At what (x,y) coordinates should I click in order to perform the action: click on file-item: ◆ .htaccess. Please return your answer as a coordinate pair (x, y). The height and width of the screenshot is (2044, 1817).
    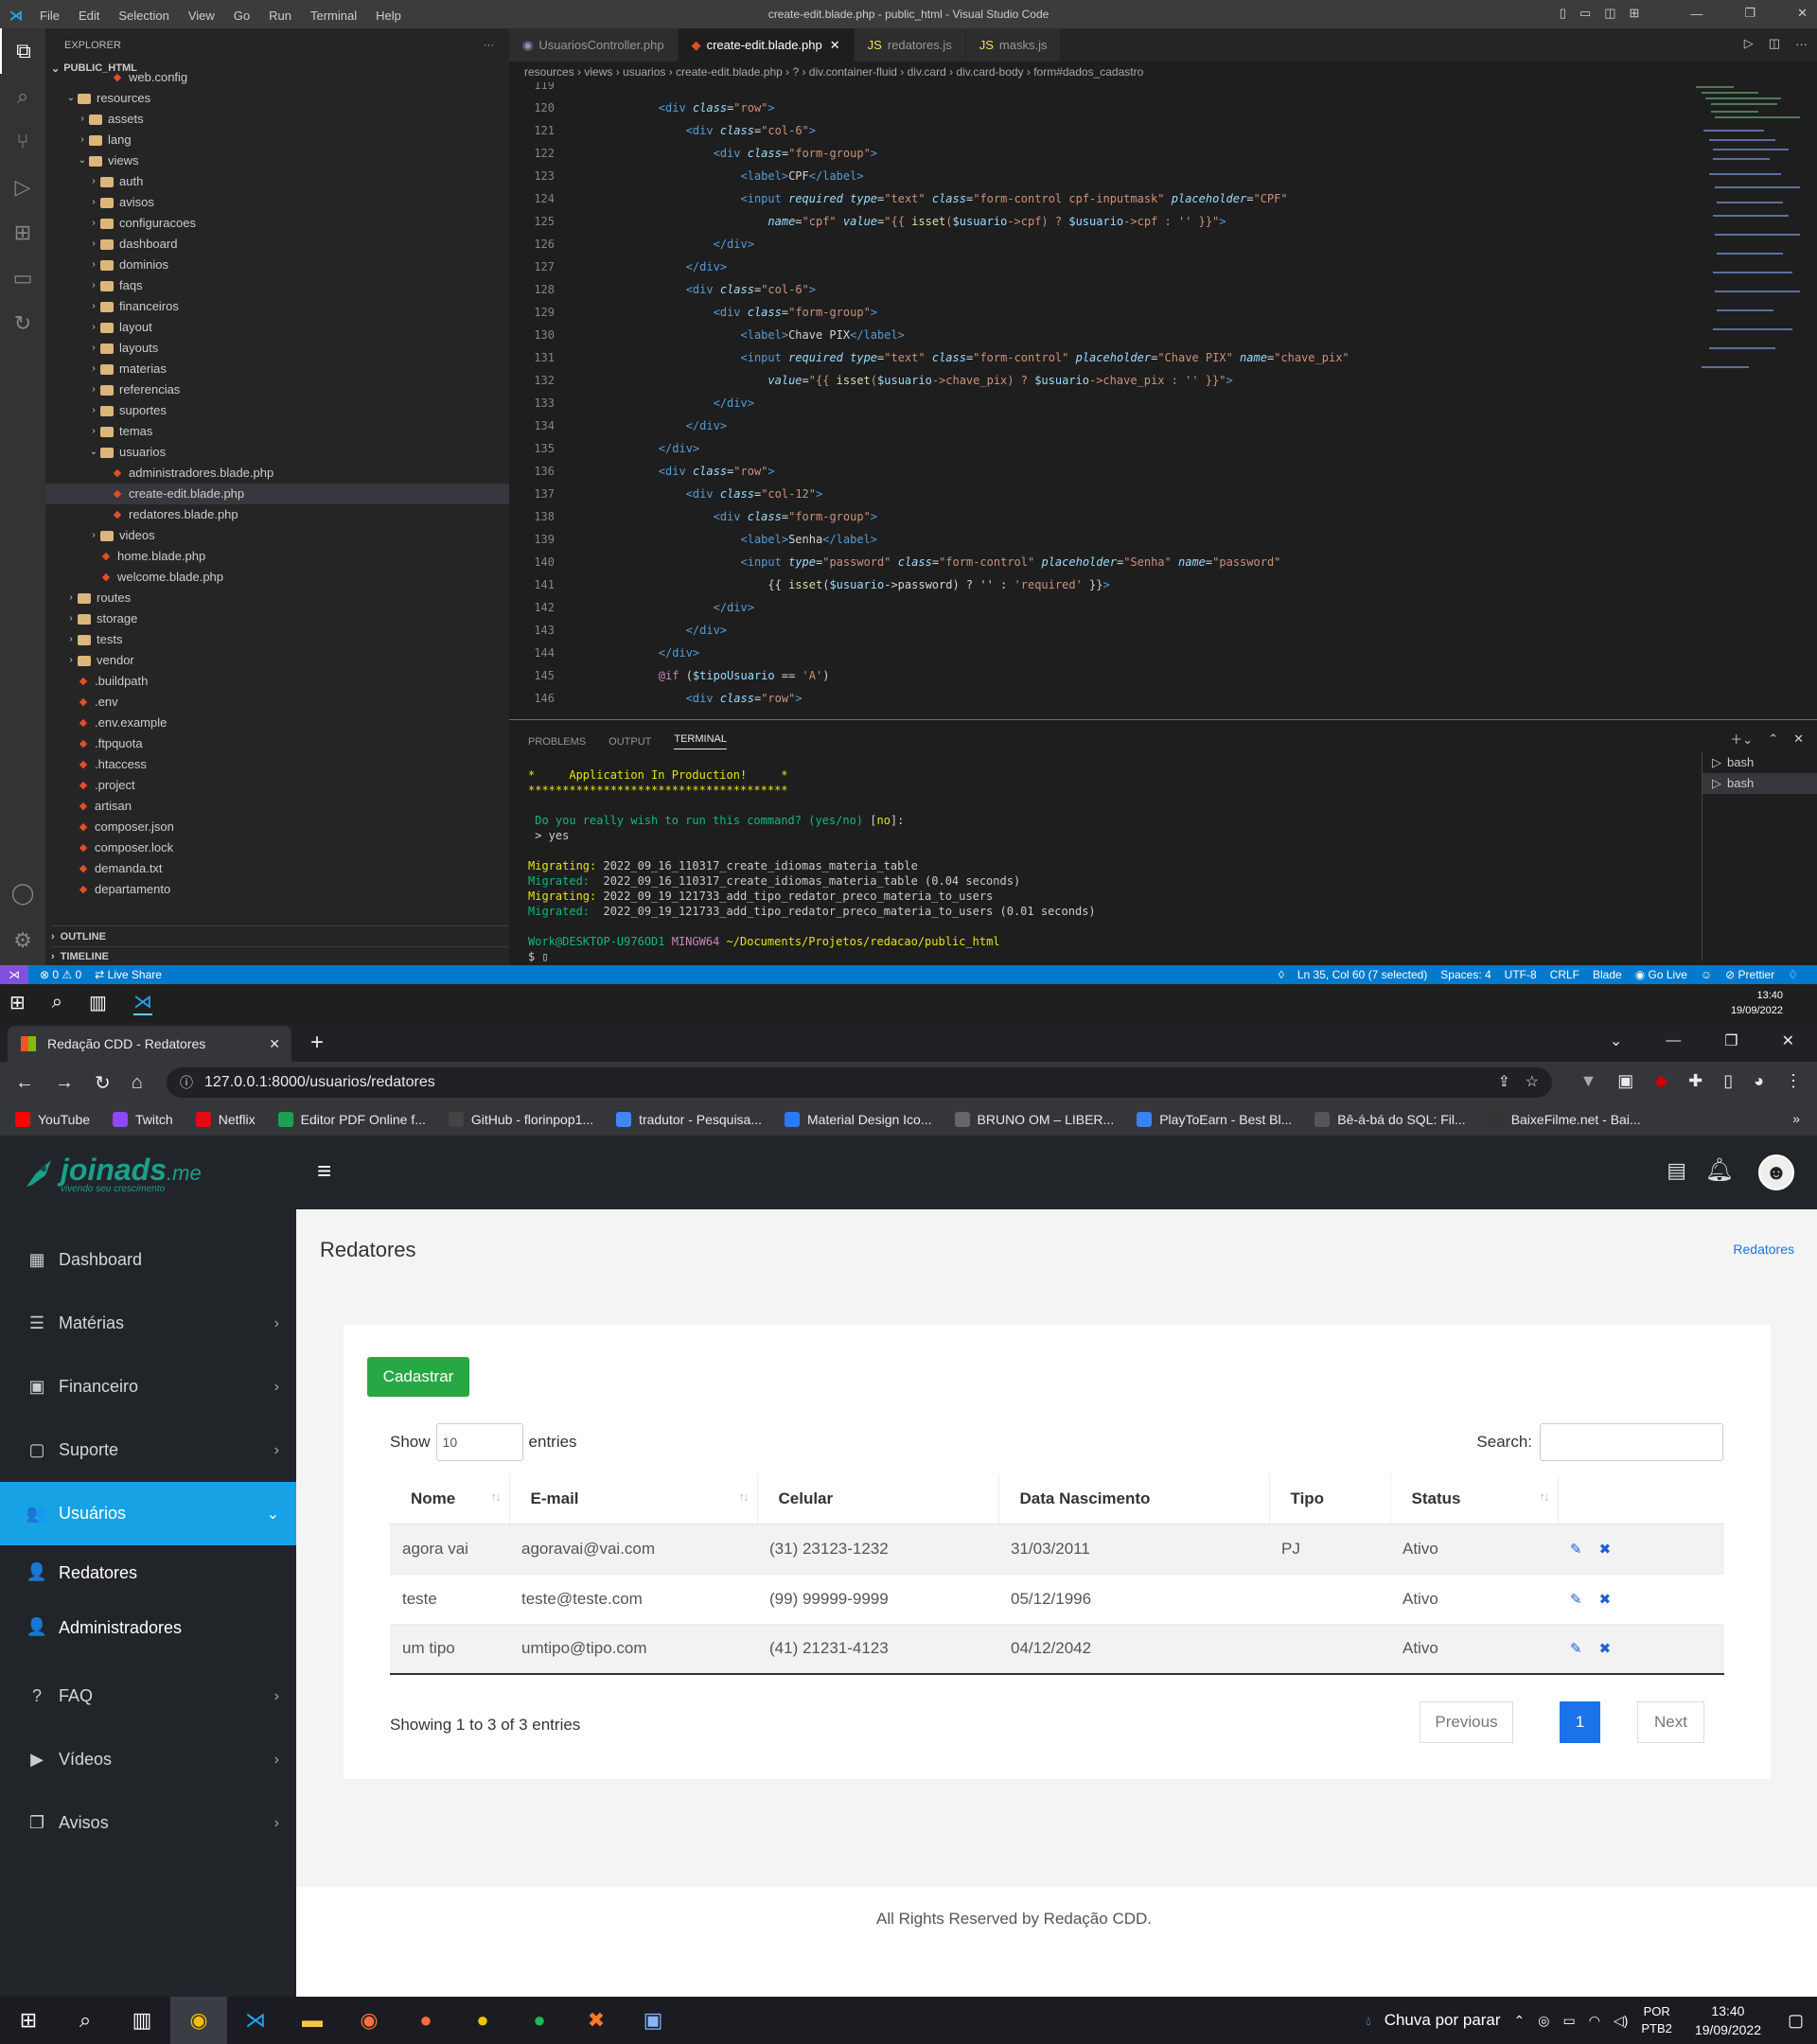
    Looking at the image, I should click on (277, 764).